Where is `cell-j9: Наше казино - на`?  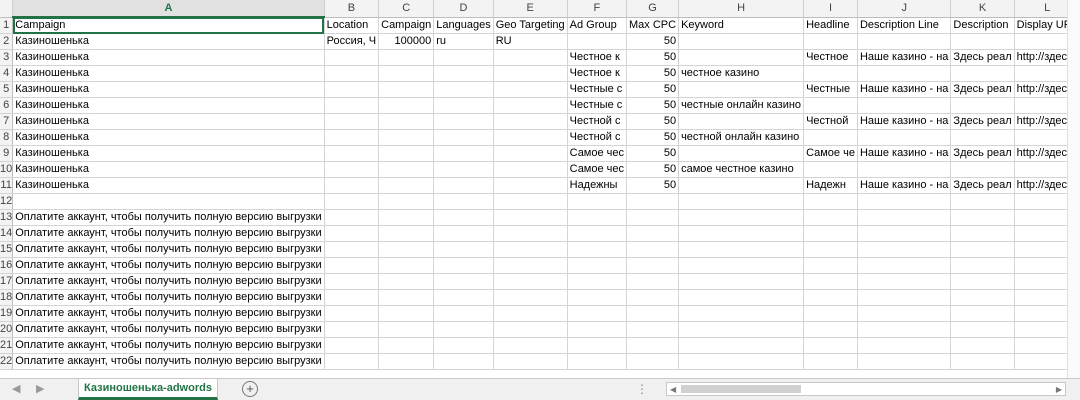
cell-j9: Наше казино - на is located at coordinates (904, 153).